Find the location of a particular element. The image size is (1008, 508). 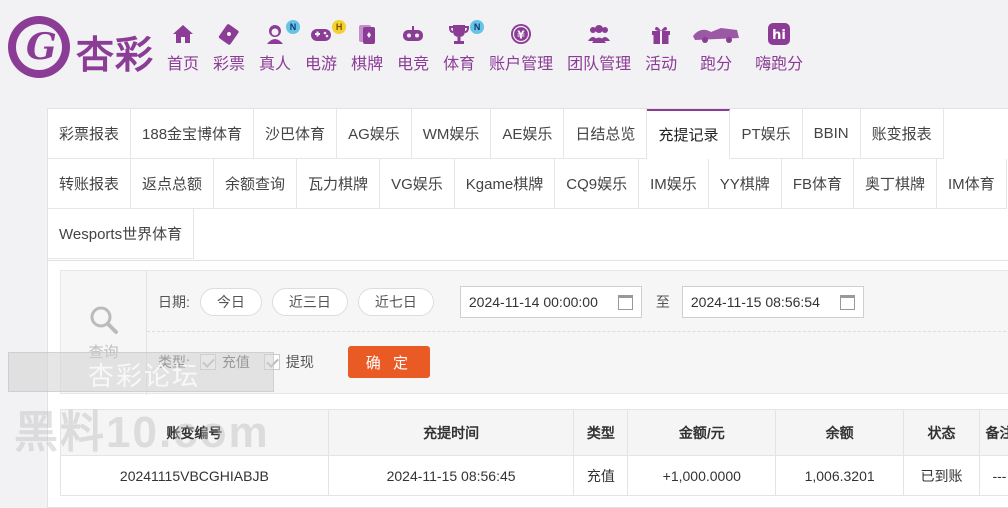

nav-label: 体育 is located at coordinates (459, 62).